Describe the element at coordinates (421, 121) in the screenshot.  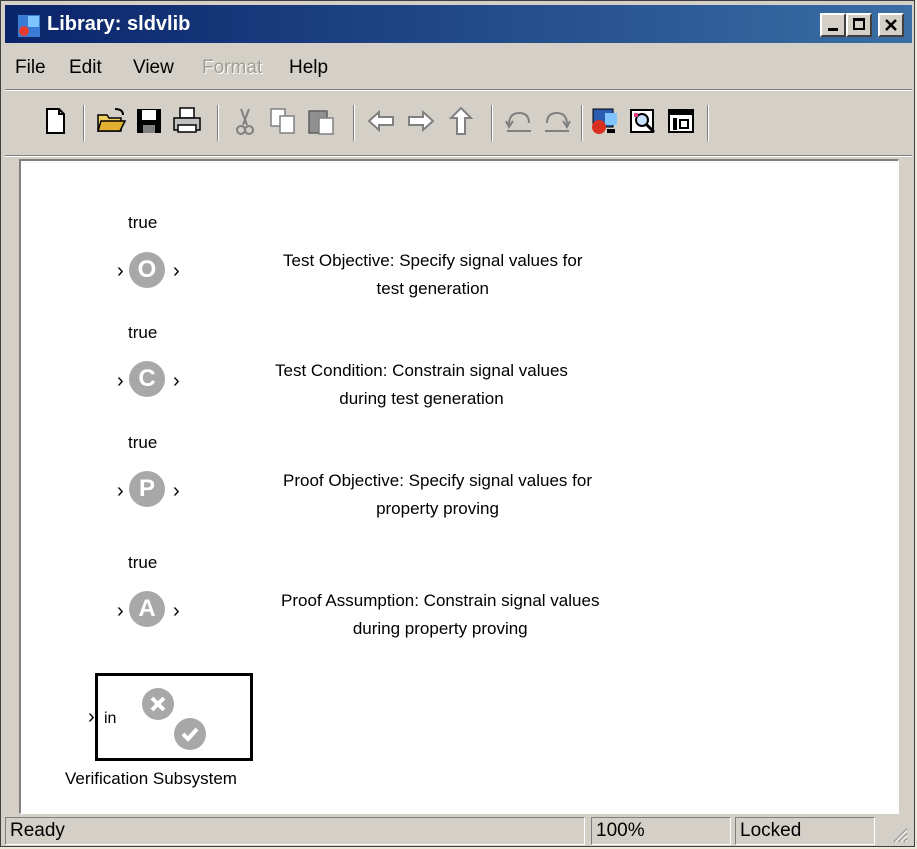
I see `forward-arrow-icon` at that location.